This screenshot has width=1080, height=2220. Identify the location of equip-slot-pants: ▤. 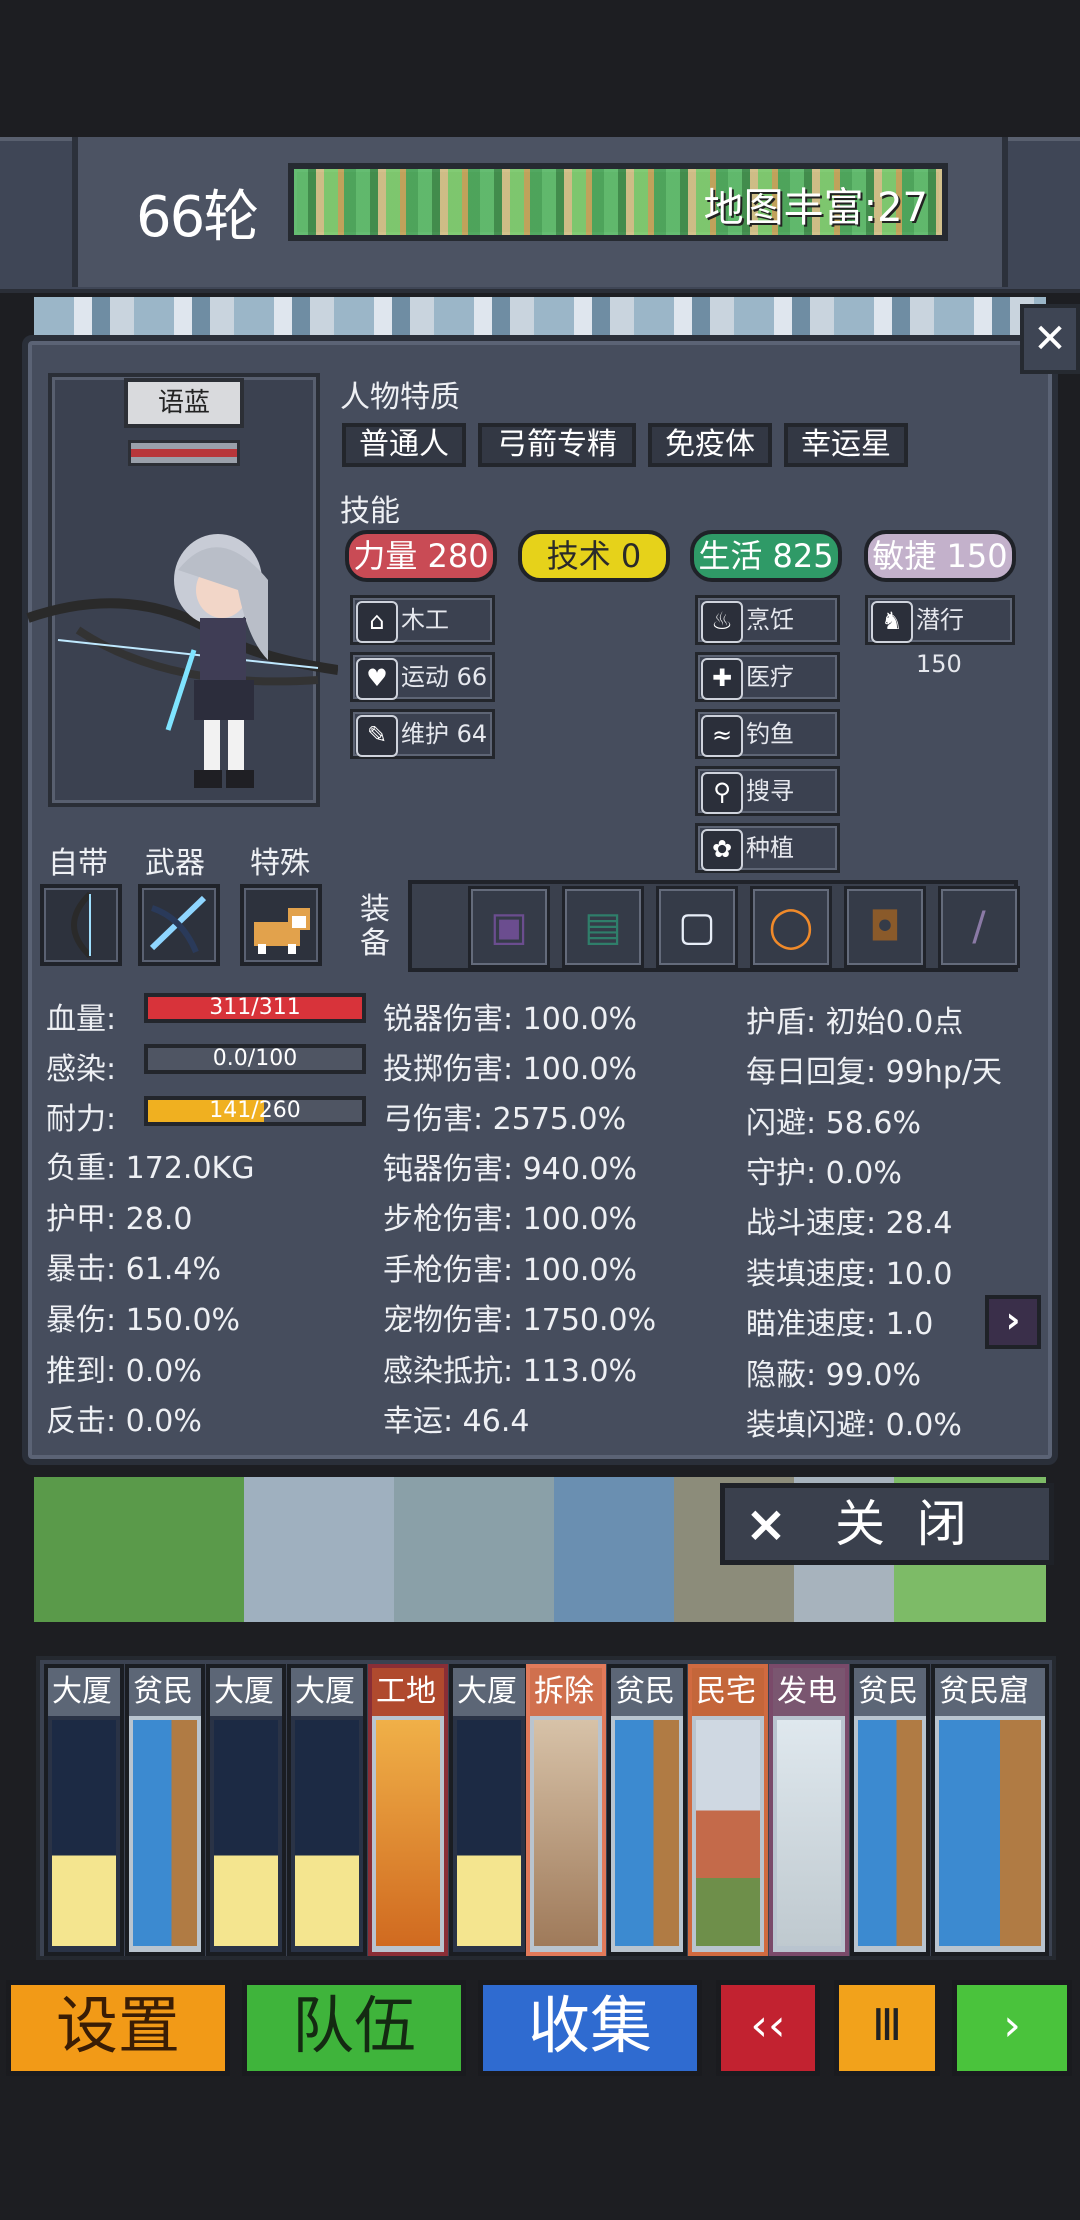
(603, 927).